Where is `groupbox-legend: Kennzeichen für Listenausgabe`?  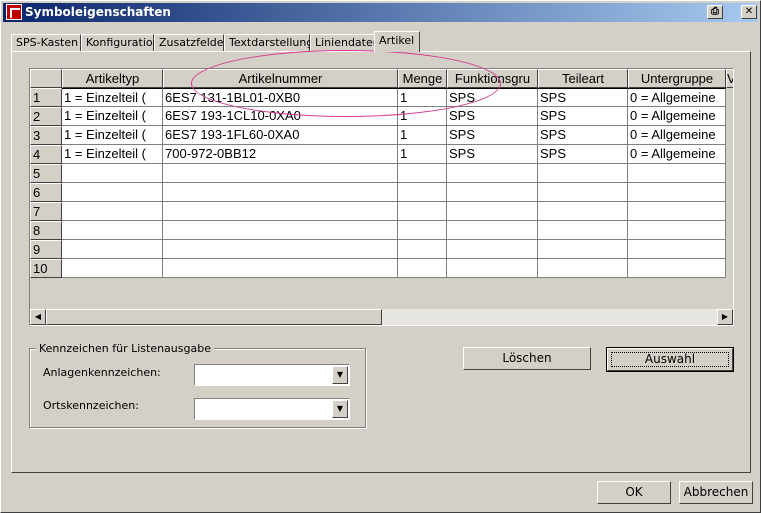
groupbox-legend: Kennzeichen für Listenausgabe is located at coordinates (125, 348).